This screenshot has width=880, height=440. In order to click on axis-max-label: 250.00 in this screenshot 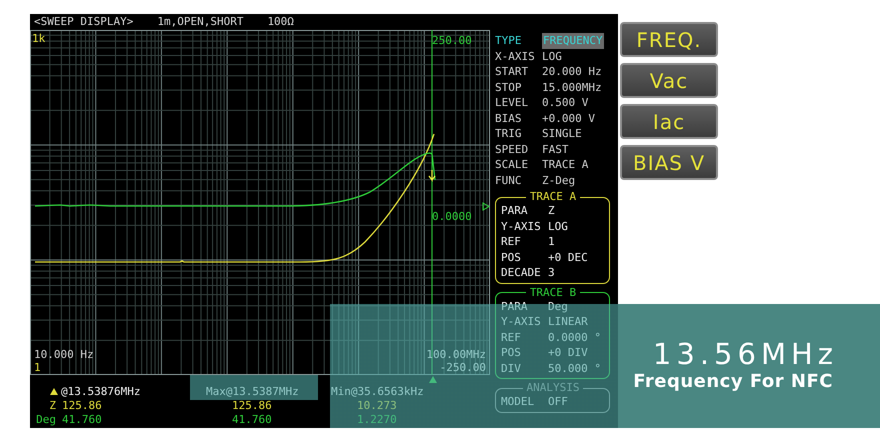, I will do `click(452, 40)`.